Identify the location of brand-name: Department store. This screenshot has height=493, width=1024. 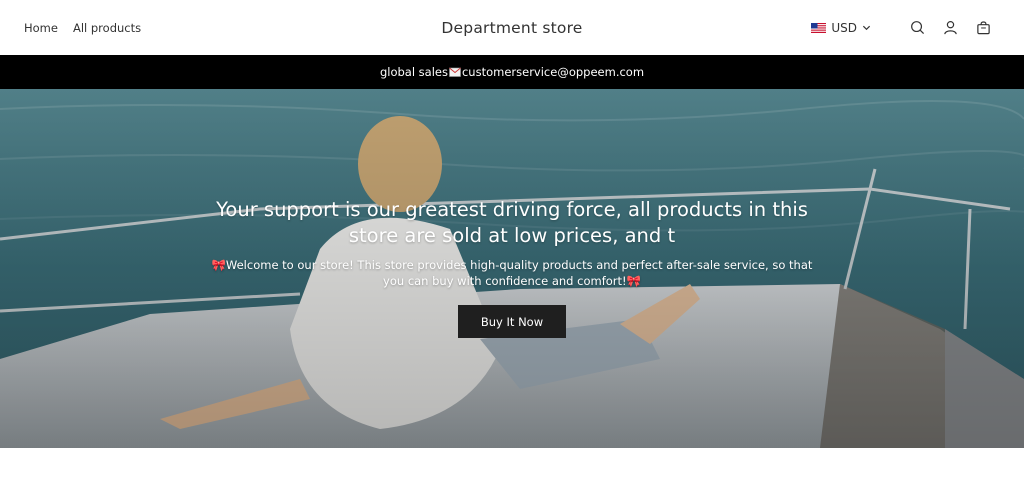
(511, 28).